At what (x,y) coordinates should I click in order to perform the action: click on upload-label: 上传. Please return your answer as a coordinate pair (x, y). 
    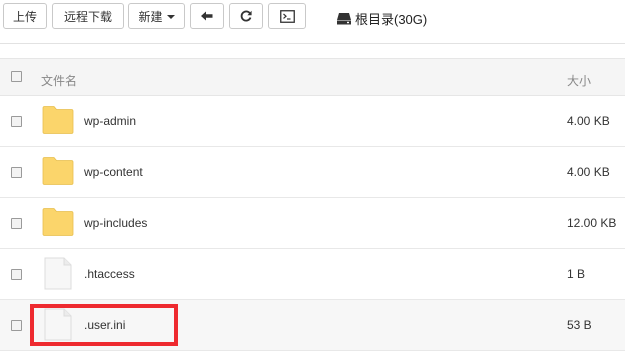
    Looking at the image, I should click on (24, 16).